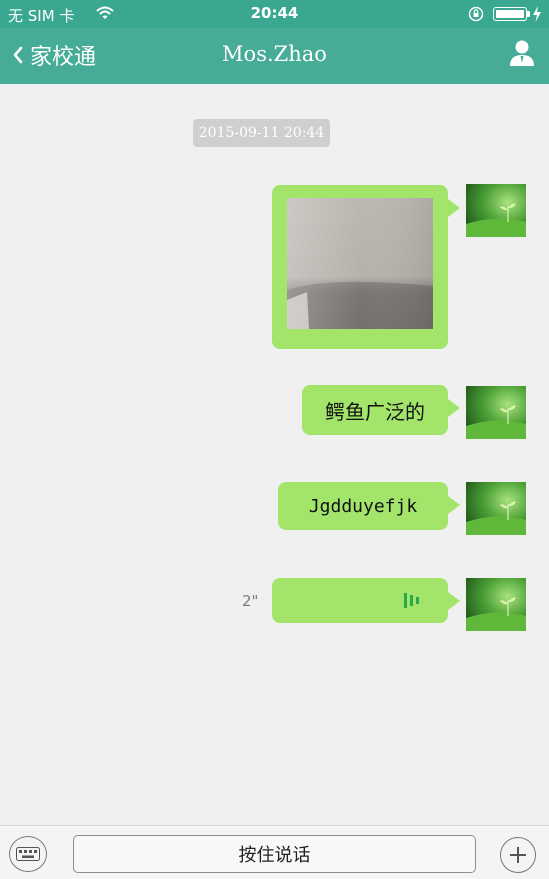  Describe the element at coordinates (360, 263) in the screenshot. I see `photo-attachment` at that location.